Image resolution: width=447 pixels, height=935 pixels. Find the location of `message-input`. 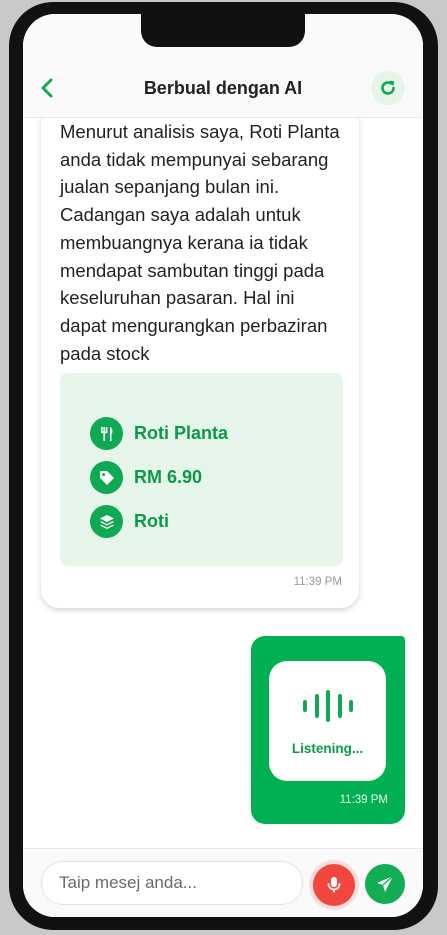

message-input is located at coordinates (172, 883).